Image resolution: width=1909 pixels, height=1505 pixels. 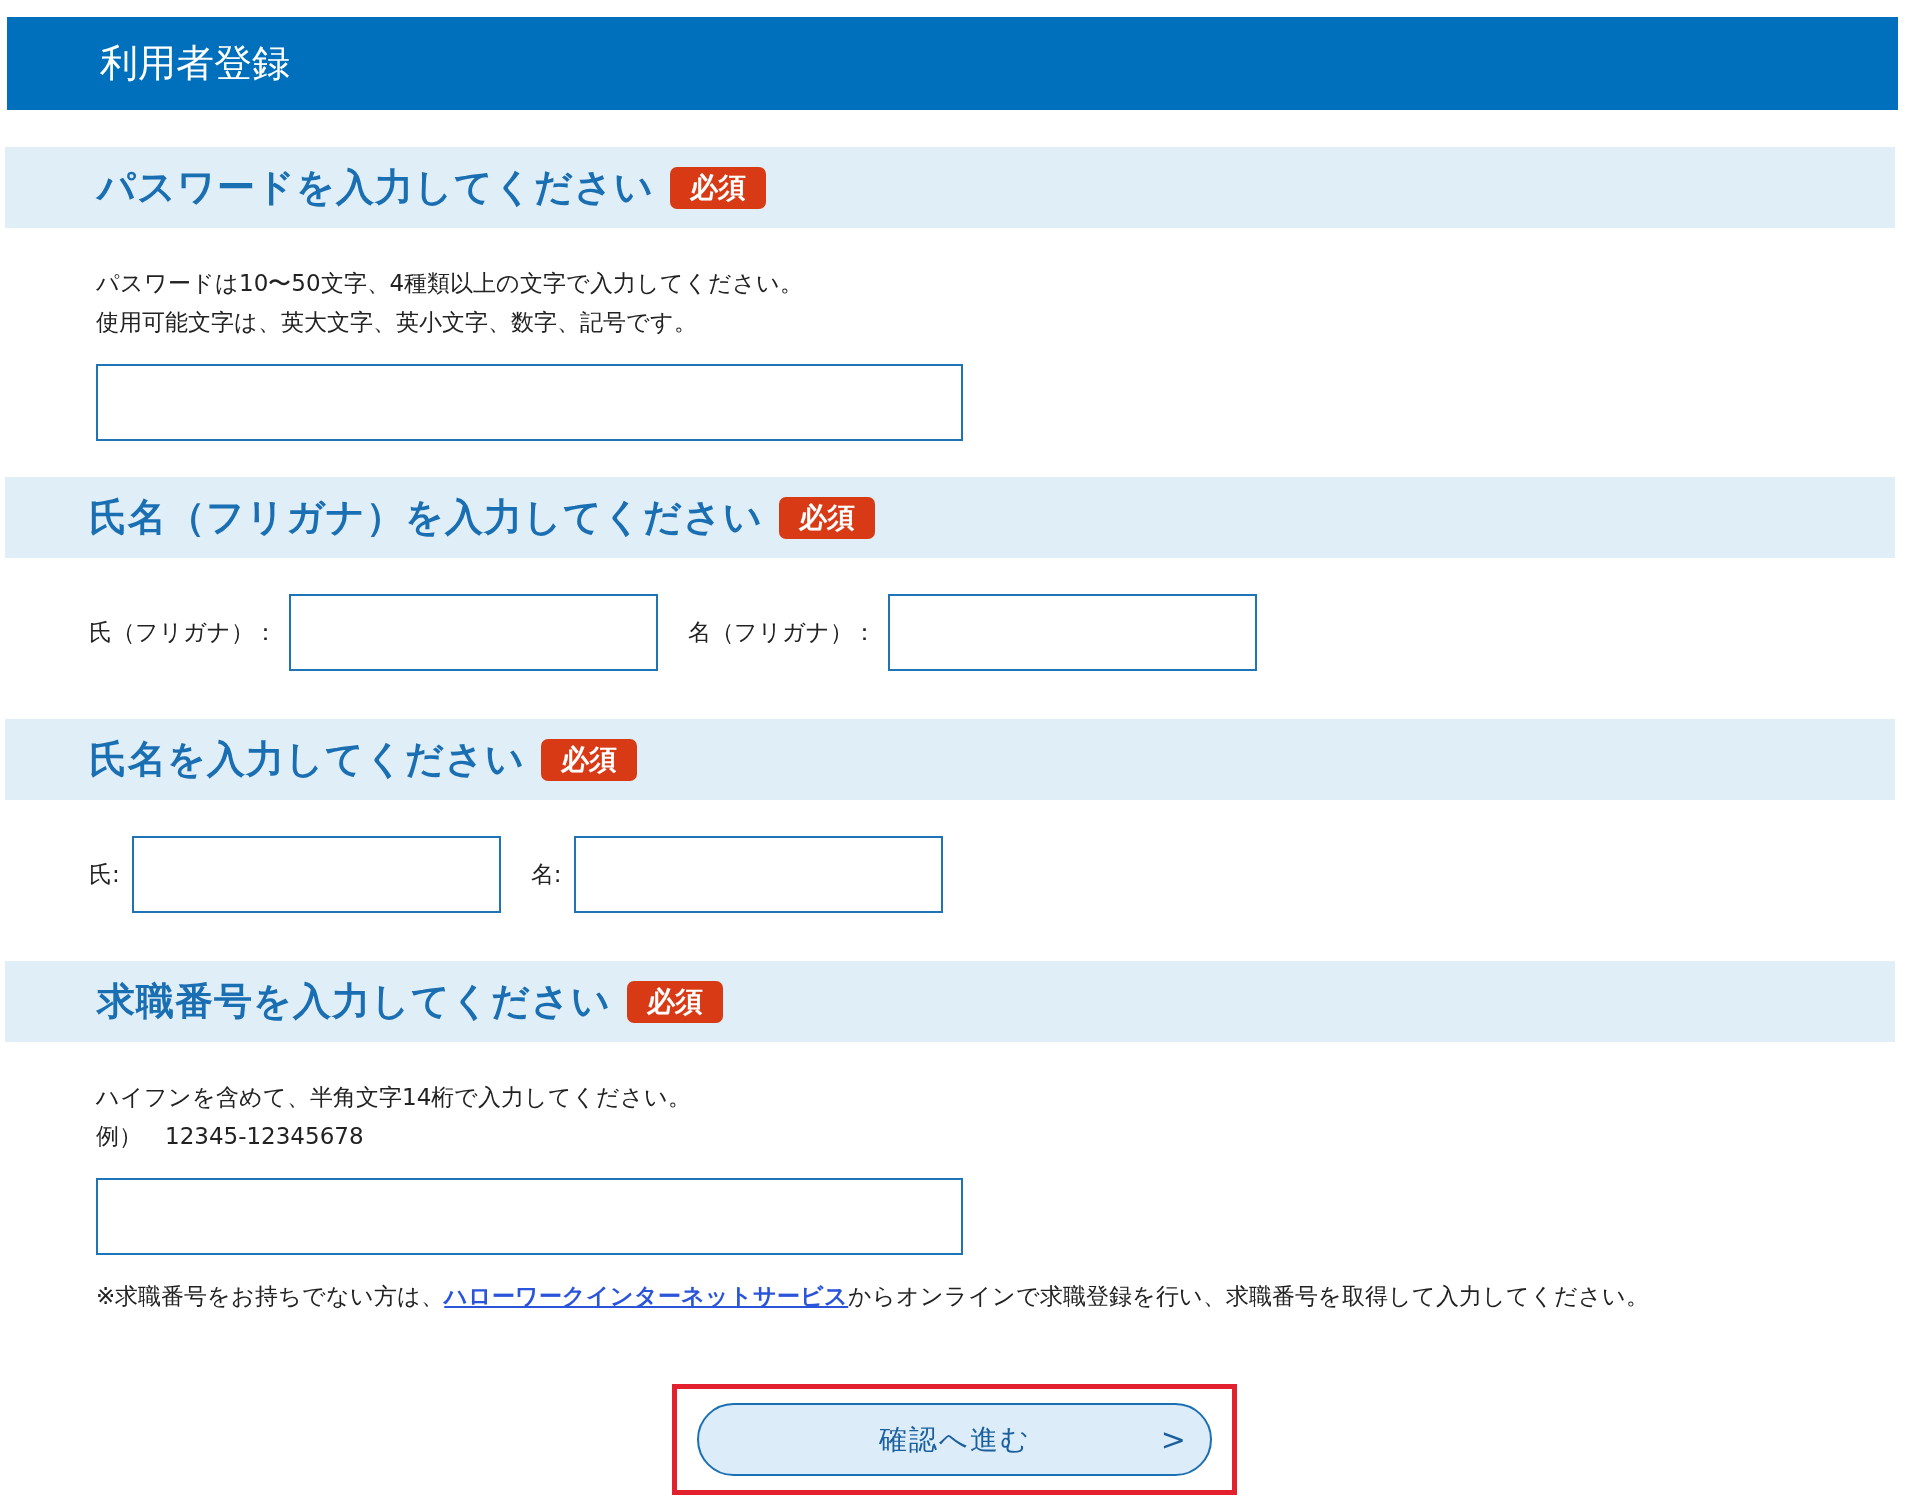 I want to click on instruction-text: 使用可能文字は、英大文字、英小文字、数字、記号です。, so click(x=397, y=322).